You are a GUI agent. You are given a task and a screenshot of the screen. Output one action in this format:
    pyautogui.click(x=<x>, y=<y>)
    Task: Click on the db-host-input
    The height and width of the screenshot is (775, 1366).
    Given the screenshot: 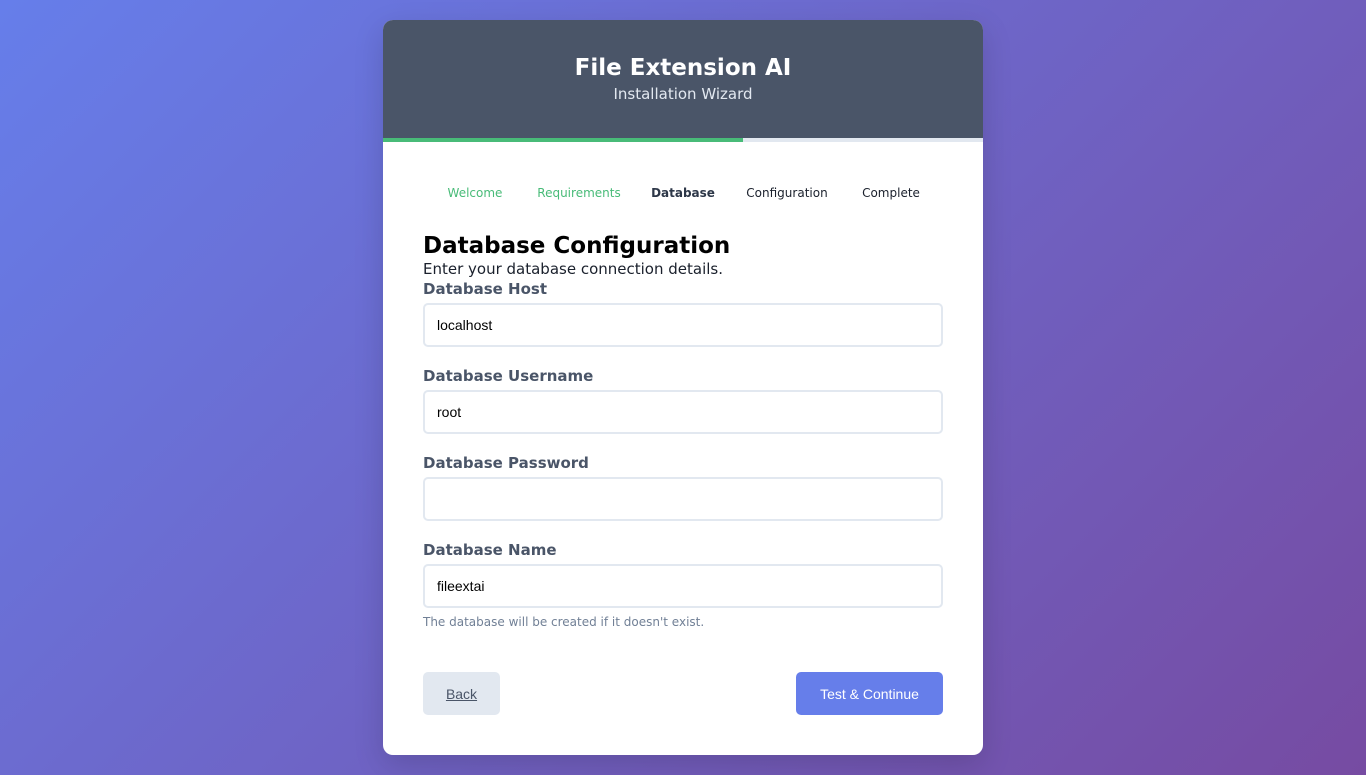 What is the action you would take?
    pyautogui.click(x=683, y=325)
    